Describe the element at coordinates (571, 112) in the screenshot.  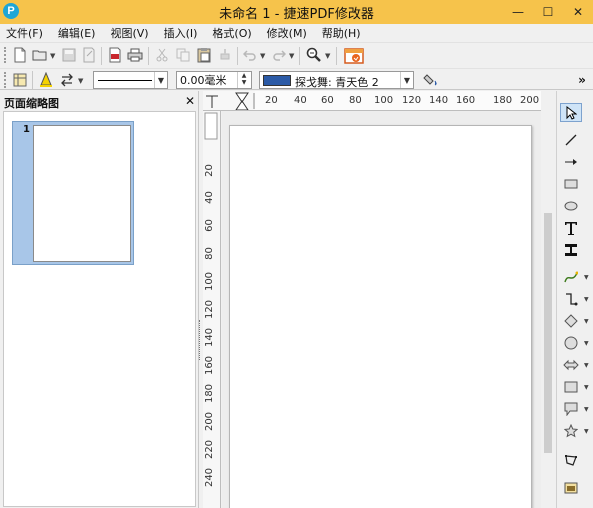
I see `select-icon` at that location.